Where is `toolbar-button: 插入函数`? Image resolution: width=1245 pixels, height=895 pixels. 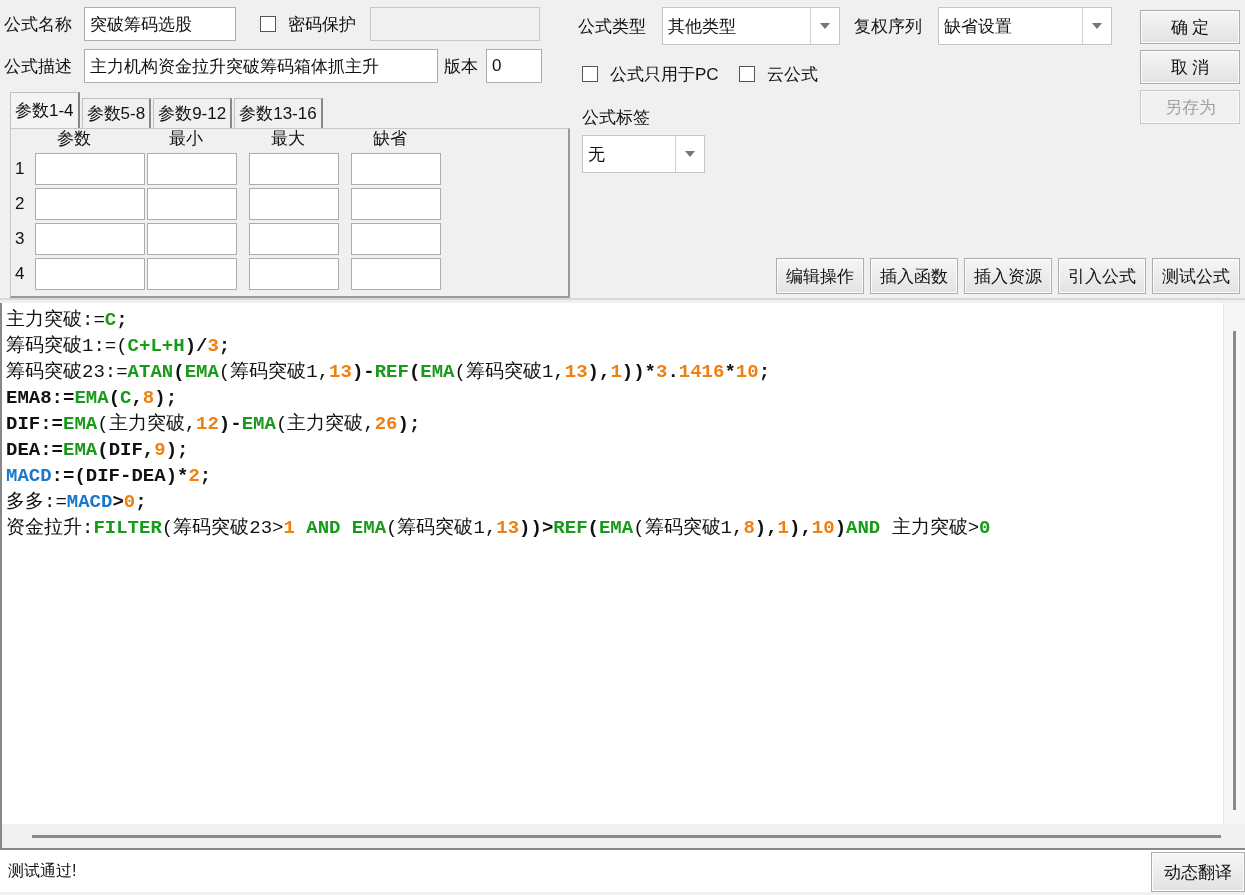
toolbar-button: 插入函数 is located at coordinates (914, 276).